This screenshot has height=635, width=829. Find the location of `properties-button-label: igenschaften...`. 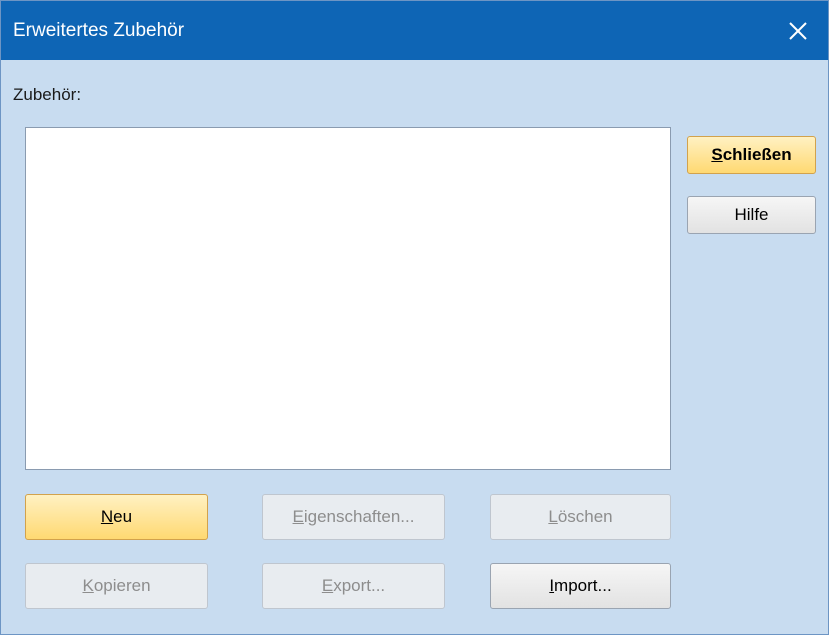

properties-button-label: igenschaften... is located at coordinates (359, 516).